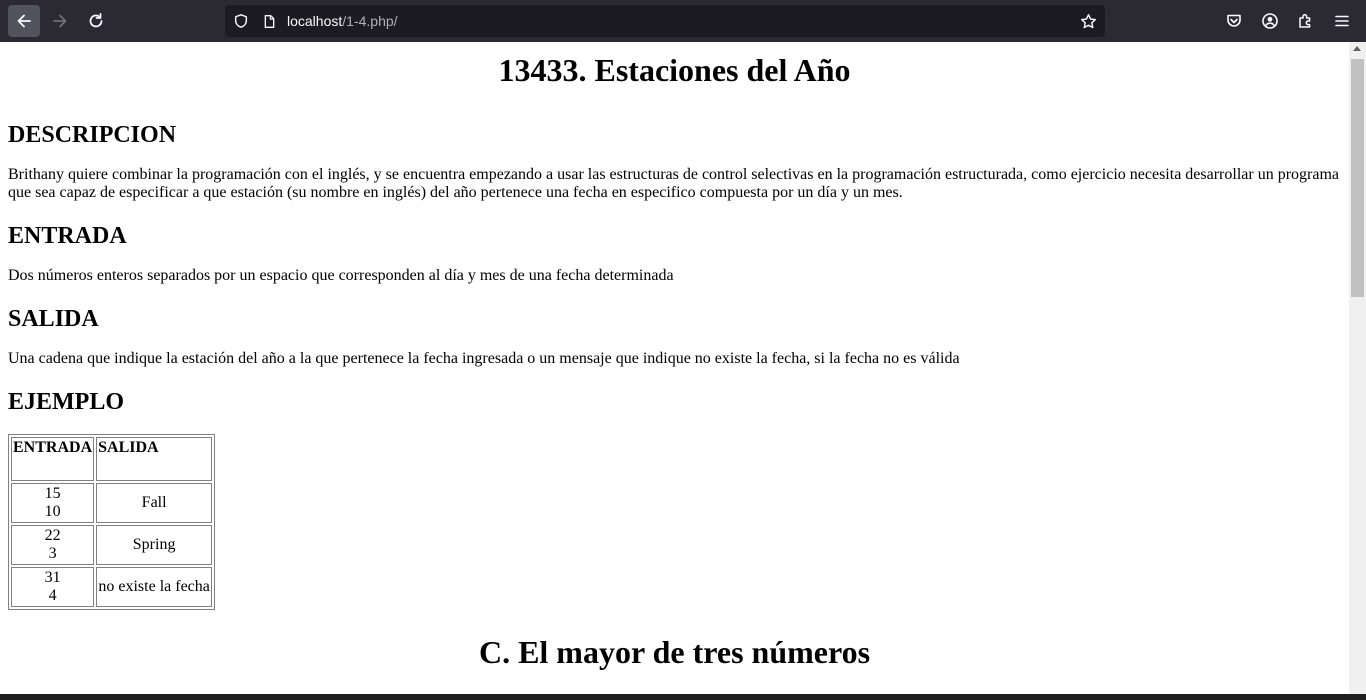  I want to click on account-button, so click(1270, 21).